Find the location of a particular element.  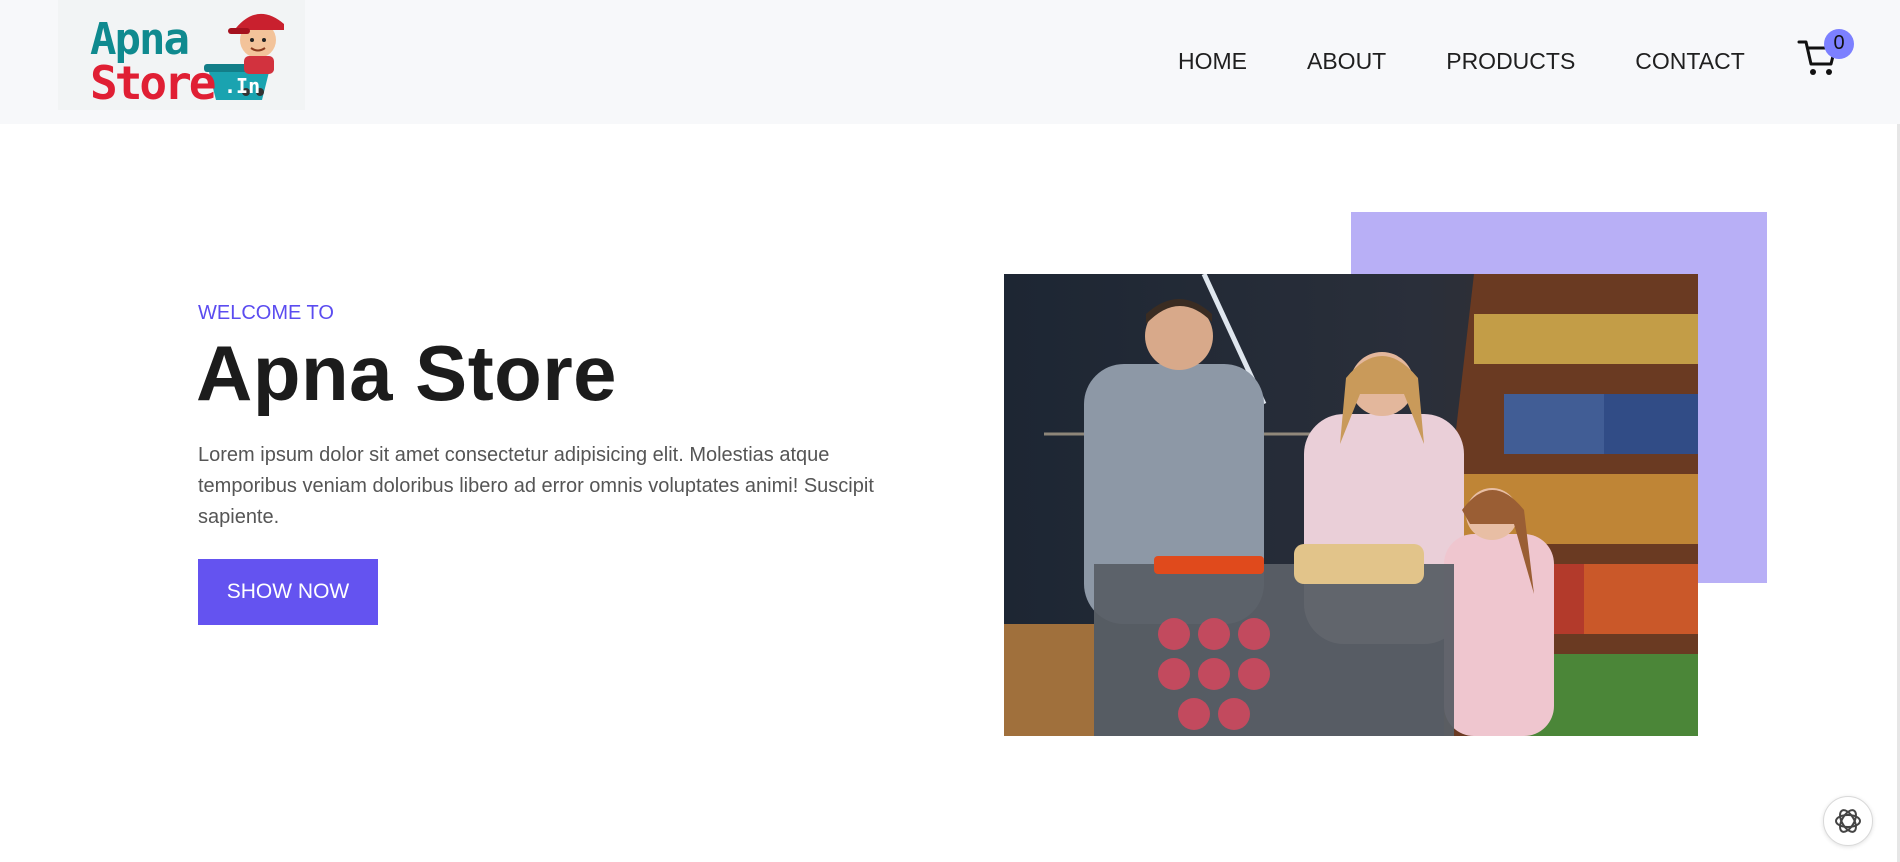

logo-text-store: Store is located at coordinates (153, 83).